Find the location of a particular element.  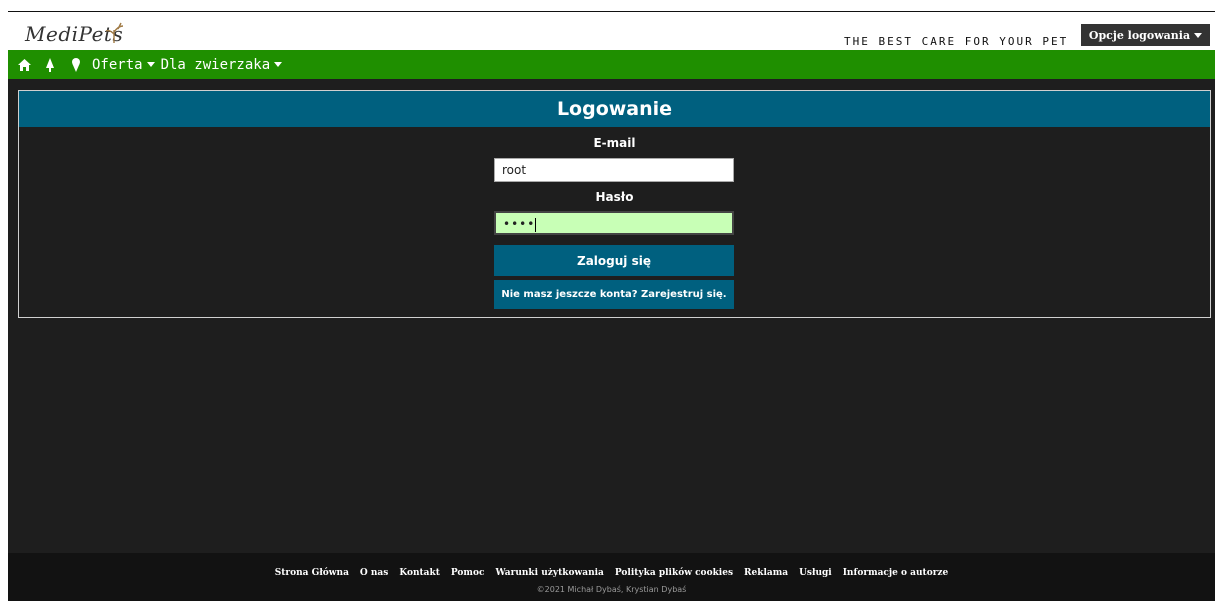

text-cursor is located at coordinates (536, 224).